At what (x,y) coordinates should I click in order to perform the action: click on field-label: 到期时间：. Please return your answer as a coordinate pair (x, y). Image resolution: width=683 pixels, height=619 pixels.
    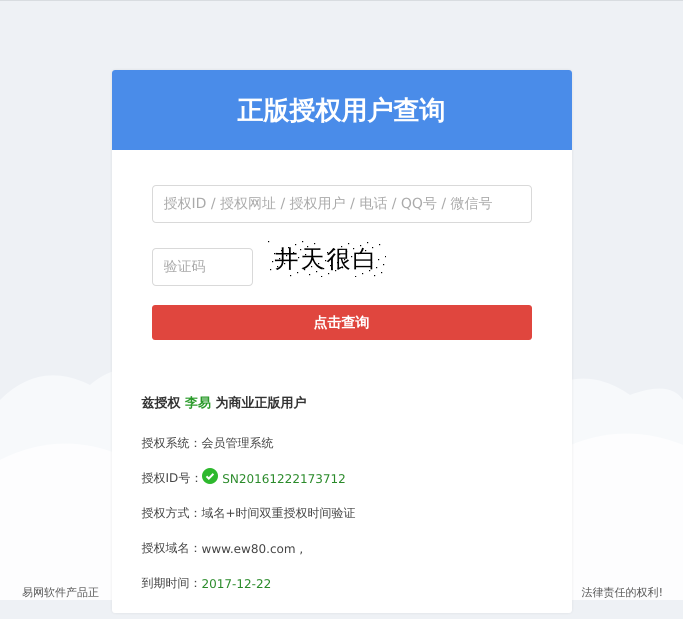
    Looking at the image, I should click on (172, 583).